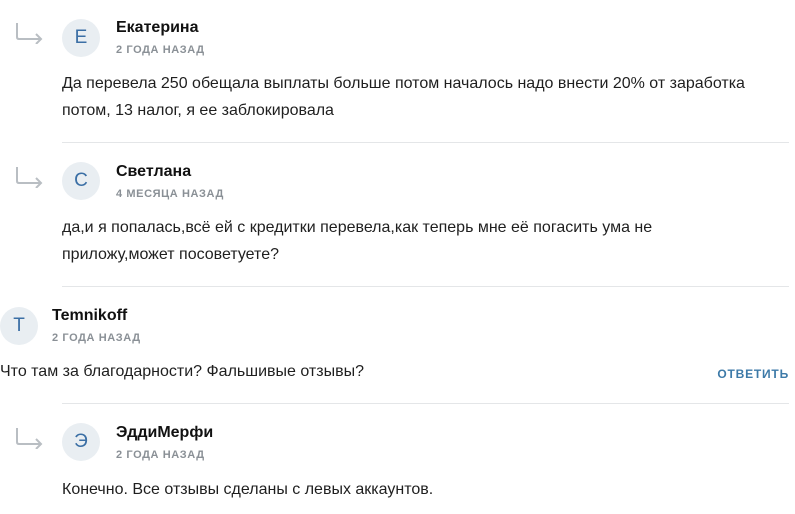 Image resolution: width=795 pixels, height=514 pixels. Describe the element at coordinates (753, 374) in the screenshot. I see `reply-button: ОТВЕТИТЬ` at that location.